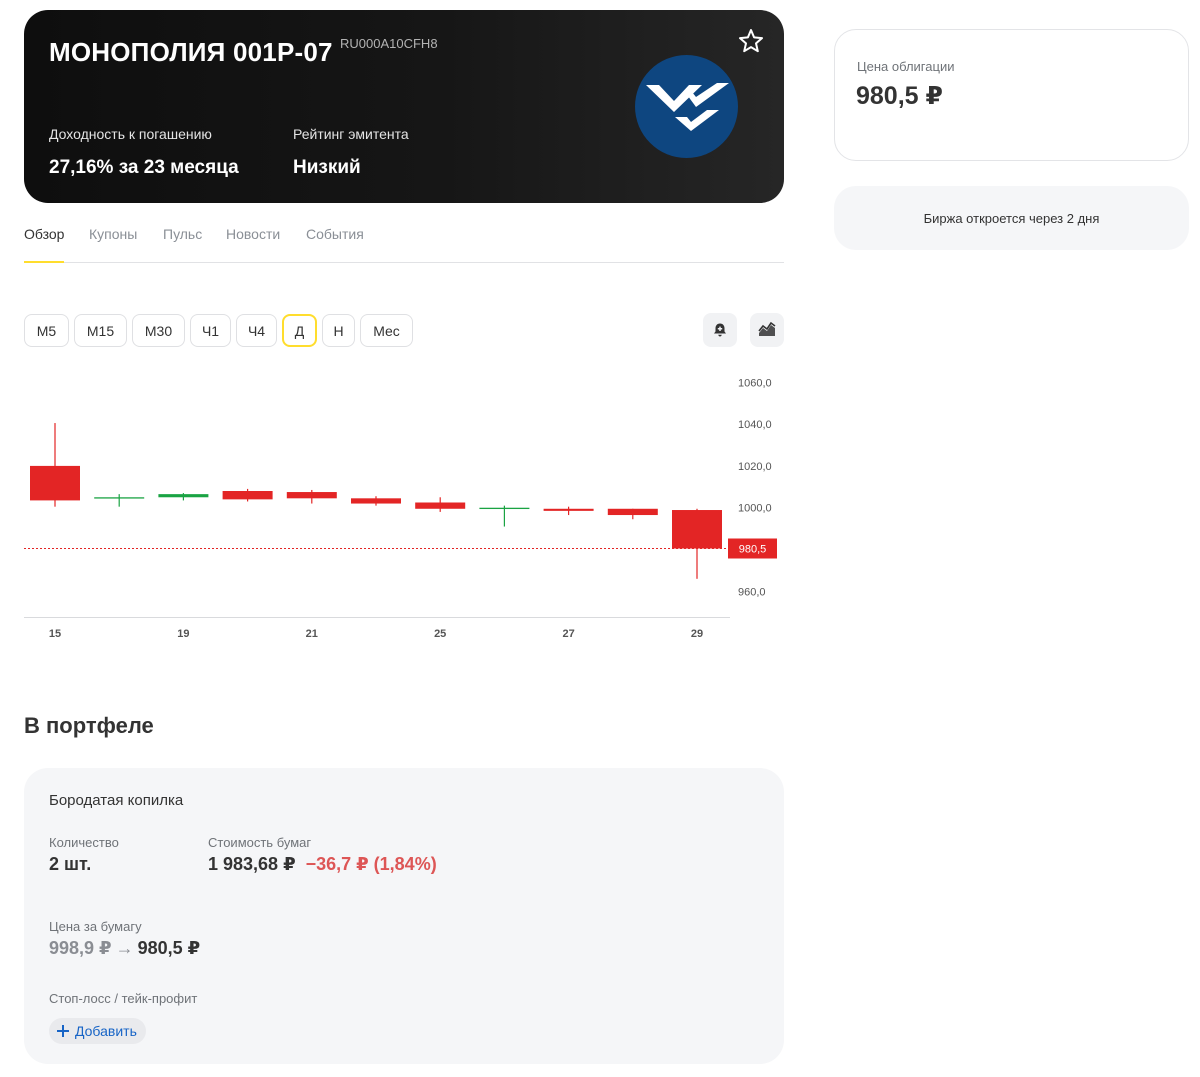 The height and width of the screenshot is (1077, 1200). Describe the element at coordinates (80, 948) in the screenshot. I see `purchase-price: 998,9 ₽` at that location.